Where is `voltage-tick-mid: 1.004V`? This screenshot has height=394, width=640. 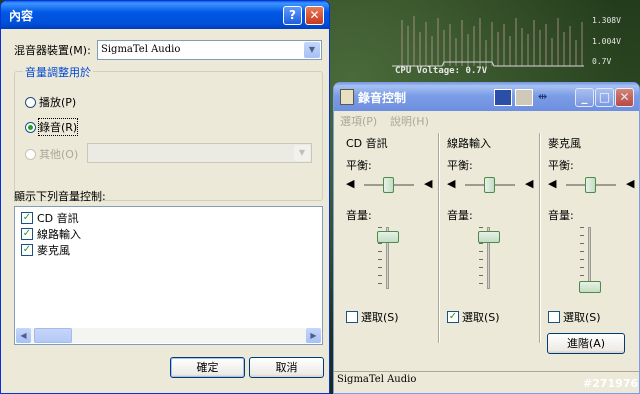
voltage-tick-mid: 1.004V is located at coordinates (606, 41).